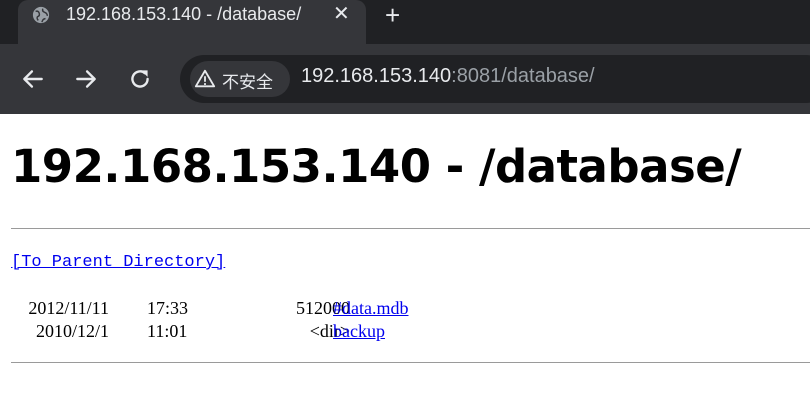  Describe the element at coordinates (41, 15) in the screenshot. I see `globe-icon` at that location.